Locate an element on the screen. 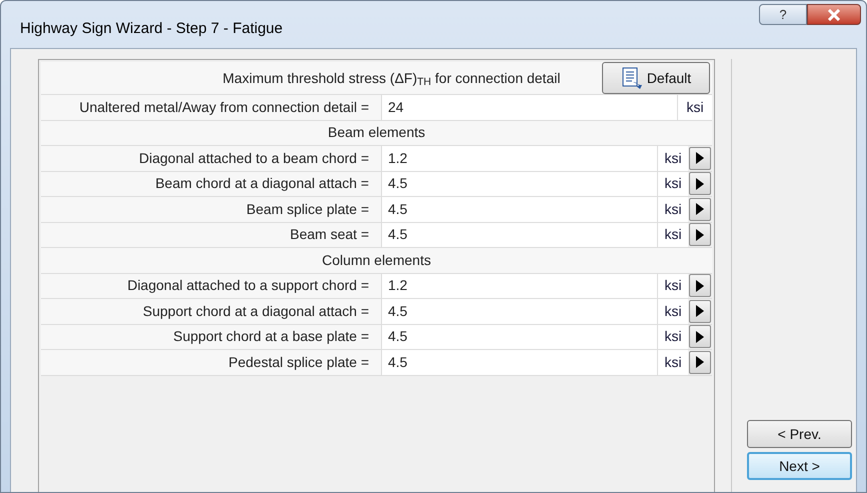 The height and width of the screenshot is (493, 867). field-label: Diagonal attached to a beam chord = is located at coordinates (211, 158).